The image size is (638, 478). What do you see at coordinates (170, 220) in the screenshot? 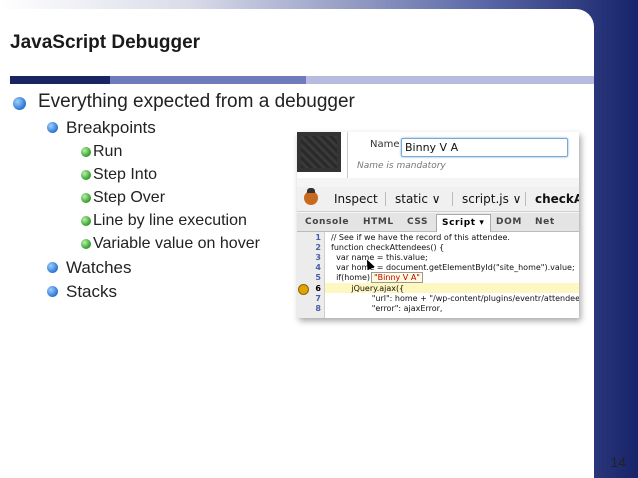
I see `bullet-line-by-line: Line by line execution` at bounding box center [170, 220].